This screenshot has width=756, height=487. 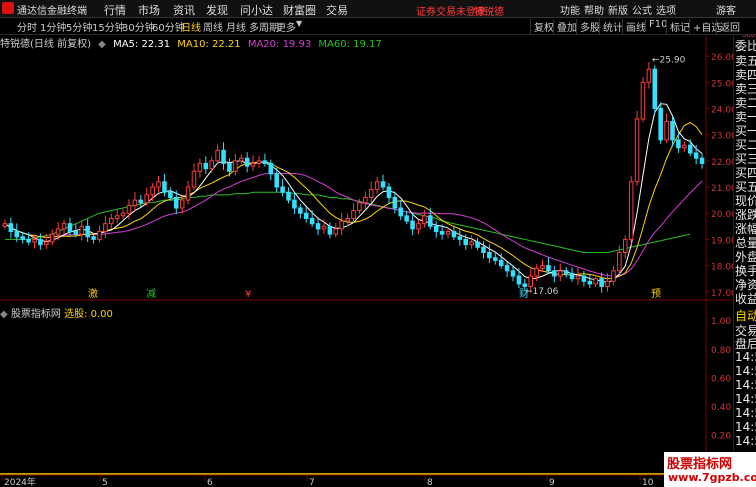 What do you see at coordinates (191, 26) in the screenshot?
I see `period-daily: 日线` at bounding box center [191, 26].